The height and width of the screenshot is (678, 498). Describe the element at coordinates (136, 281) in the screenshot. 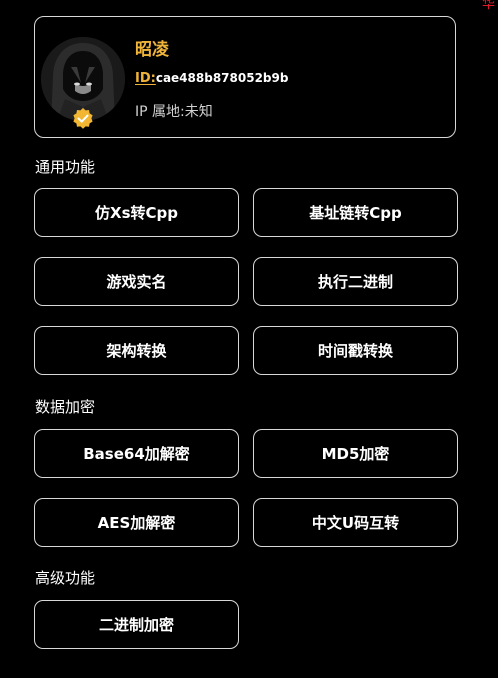

I see `game-real-name-button: 游戏实名` at that location.